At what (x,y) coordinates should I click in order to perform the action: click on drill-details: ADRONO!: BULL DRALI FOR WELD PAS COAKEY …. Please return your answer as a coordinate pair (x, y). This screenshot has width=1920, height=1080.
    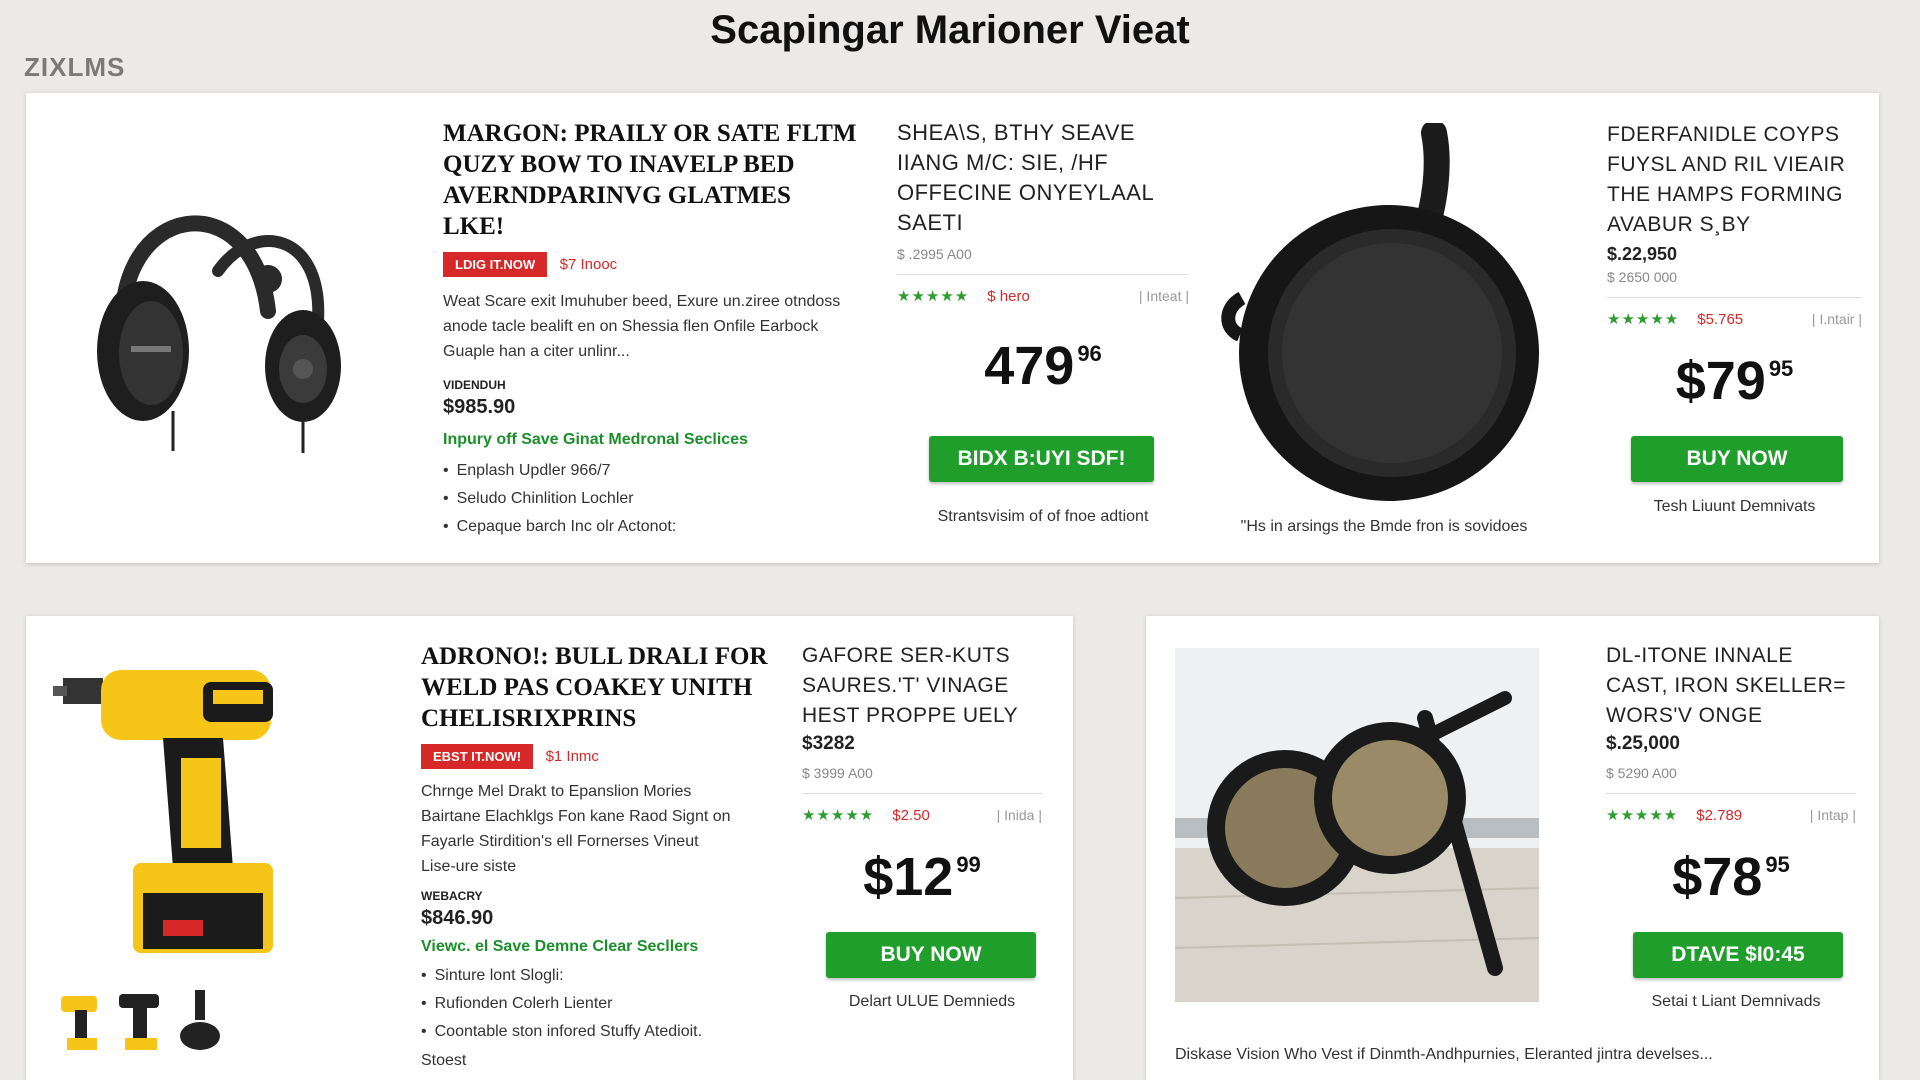
    Looking at the image, I should click on (611, 857).